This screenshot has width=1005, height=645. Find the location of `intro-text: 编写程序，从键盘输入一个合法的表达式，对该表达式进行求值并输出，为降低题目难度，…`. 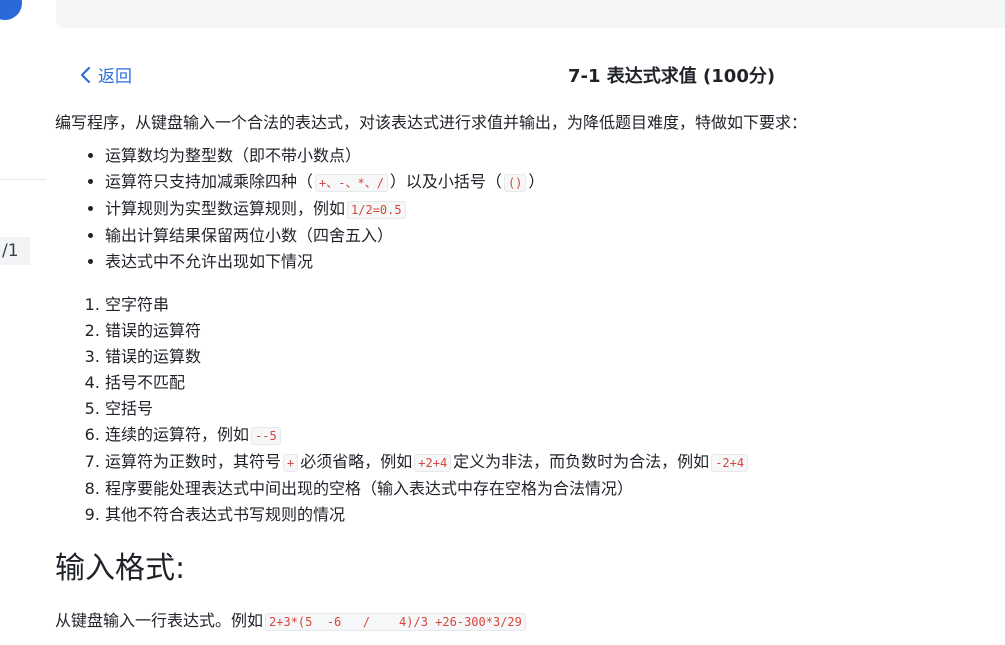

intro-text: 编写程序，从键盘输入一个合法的表达式，对该表达式进行求值并输出，为降低题目难度，… is located at coordinates (431, 122).